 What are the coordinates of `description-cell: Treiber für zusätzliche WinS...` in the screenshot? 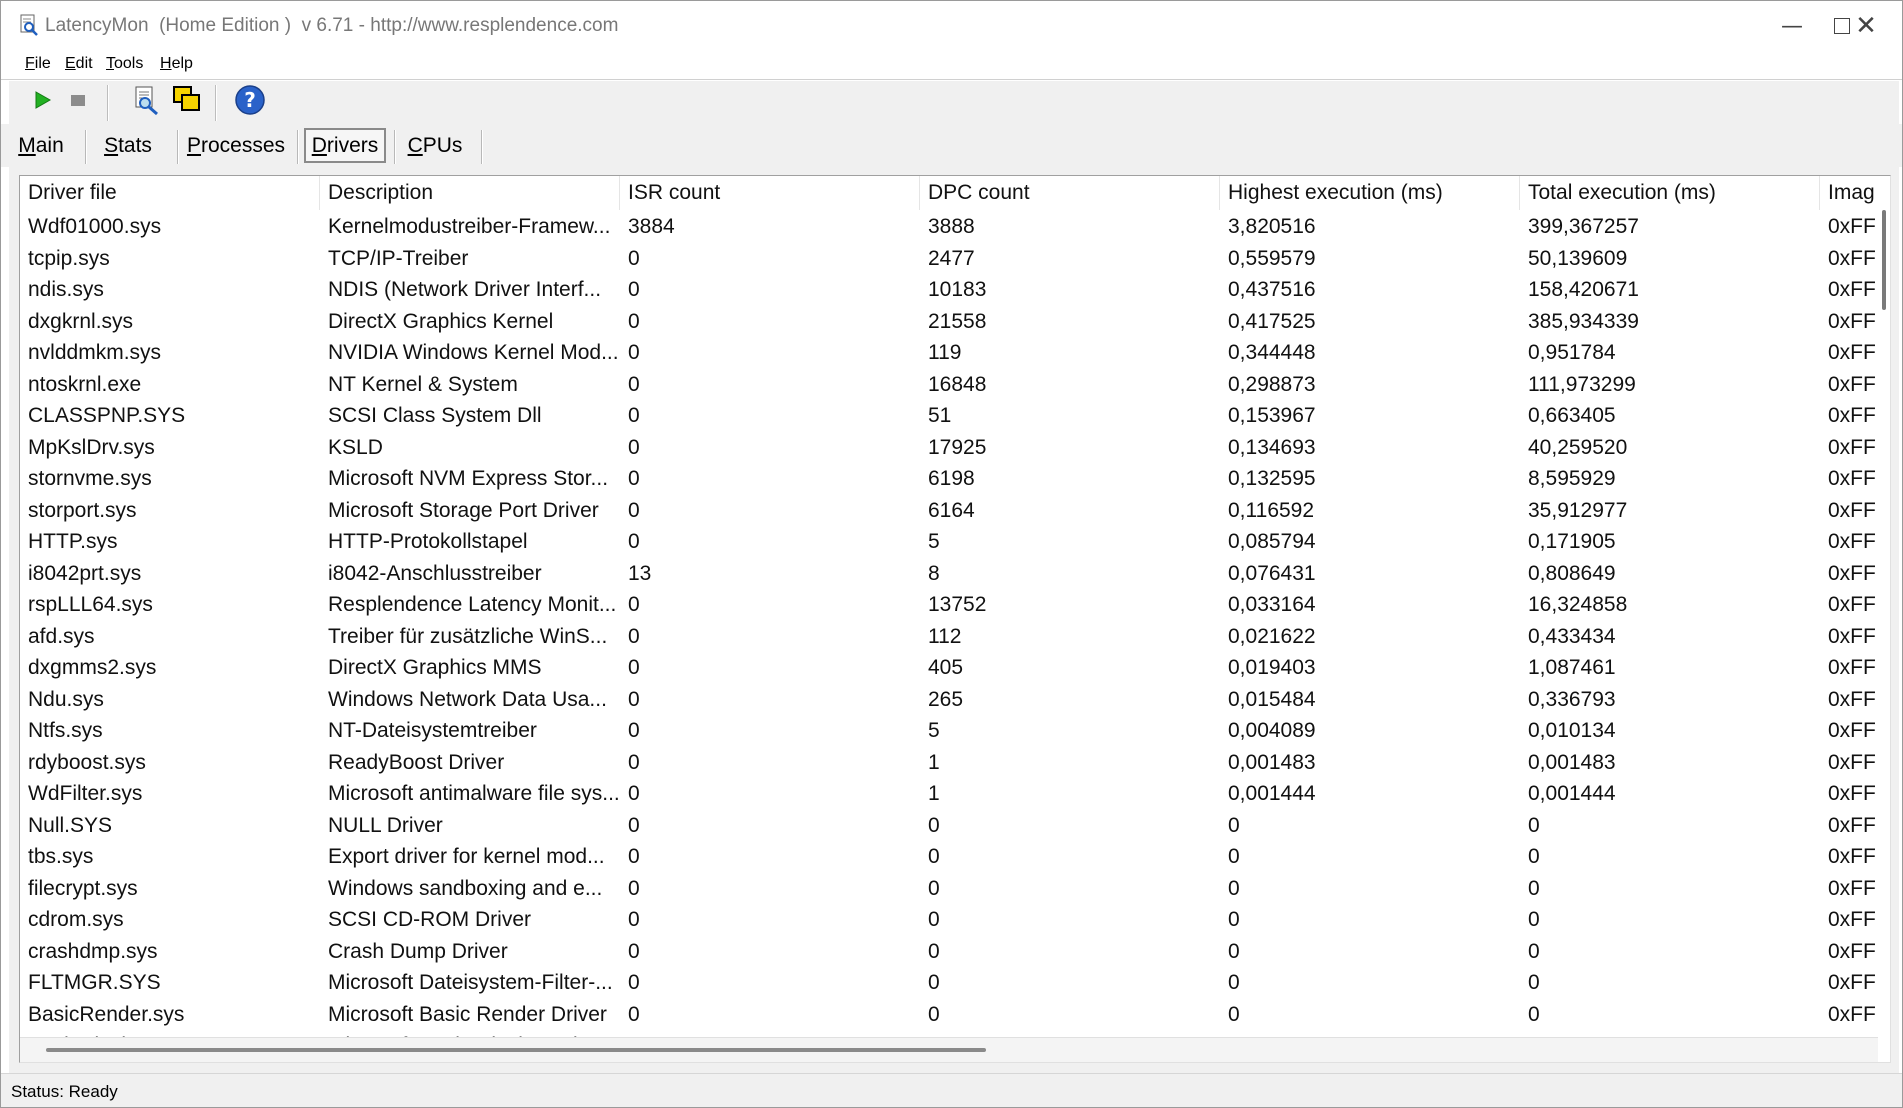 It's located at (468, 636).